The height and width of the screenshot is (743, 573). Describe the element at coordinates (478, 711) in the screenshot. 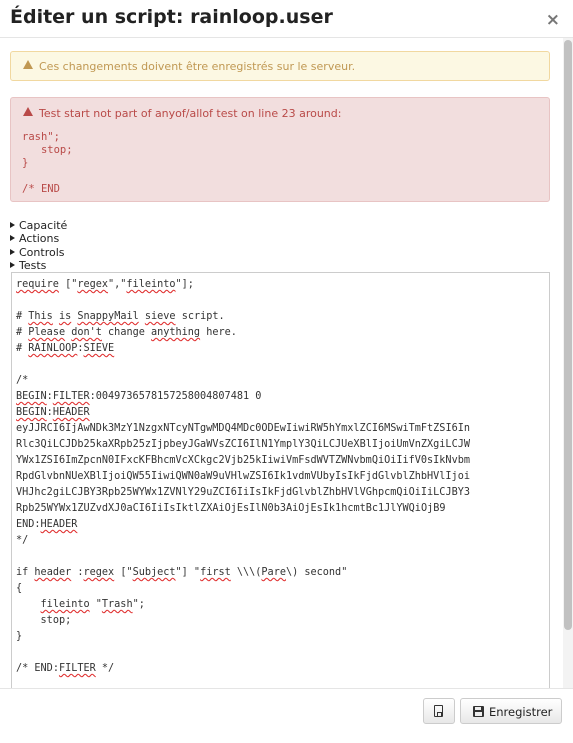

I see `floppy-disk-icon` at that location.